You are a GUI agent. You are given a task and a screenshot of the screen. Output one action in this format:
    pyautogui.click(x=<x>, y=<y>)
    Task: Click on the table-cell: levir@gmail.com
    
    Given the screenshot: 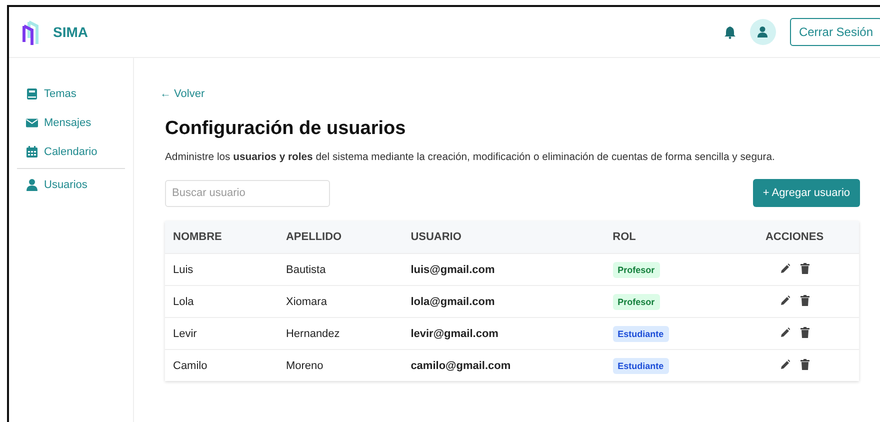 What is the action you would take?
    pyautogui.click(x=503, y=334)
    